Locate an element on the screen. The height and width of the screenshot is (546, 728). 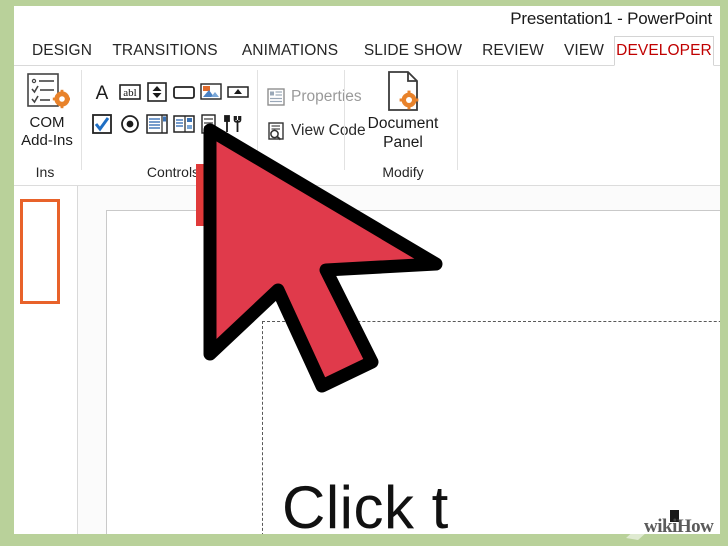
com-add-ins-label-line2: Add-Ins is located at coordinates (47, 140).